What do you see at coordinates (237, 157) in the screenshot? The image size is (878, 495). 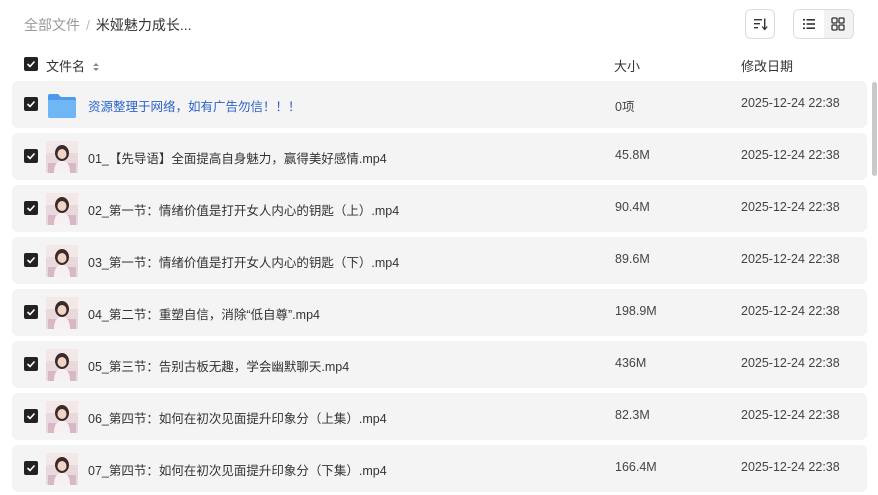 I see `file-name: 01_【先导语】全面提高自身魅力，赢得美好感情.mp4` at bounding box center [237, 157].